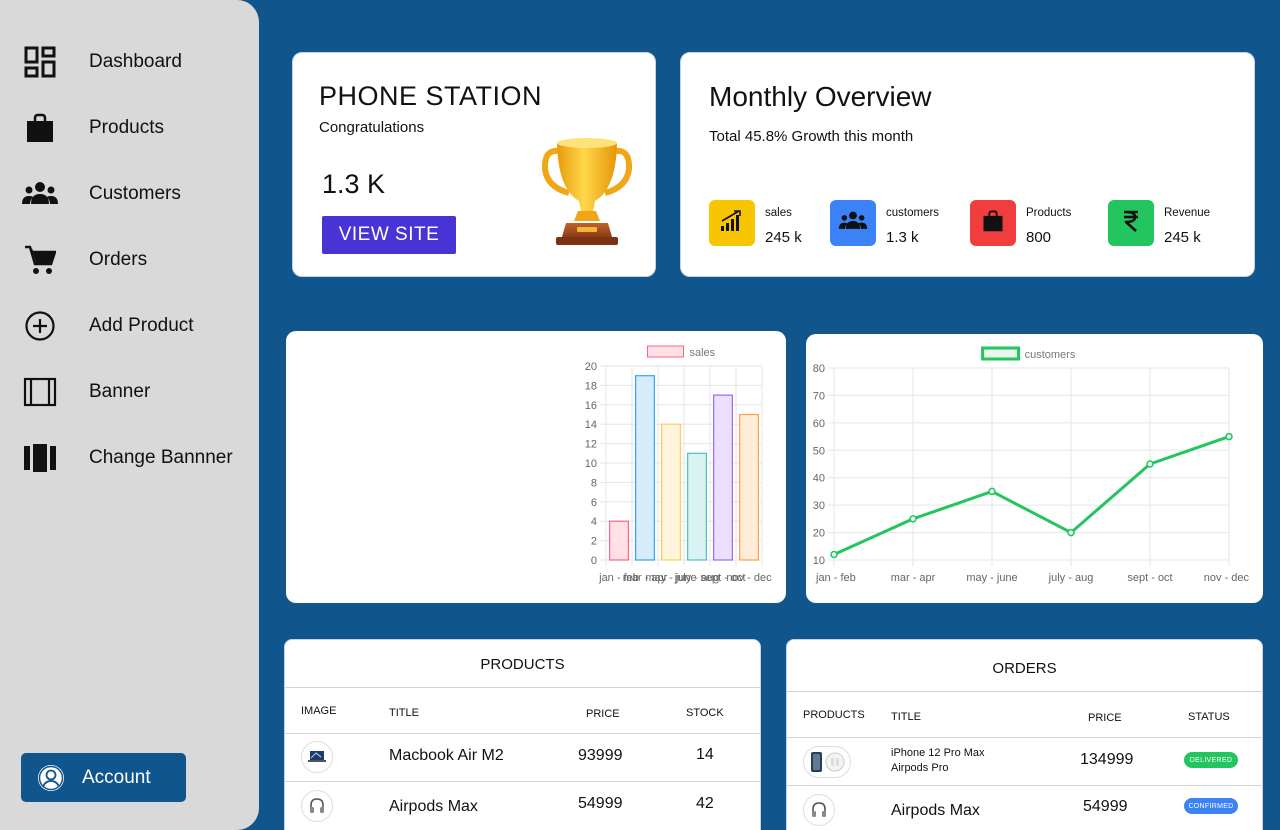  What do you see at coordinates (40, 62) in the screenshot?
I see `dashboard-icon` at bounding box center [40, 62].